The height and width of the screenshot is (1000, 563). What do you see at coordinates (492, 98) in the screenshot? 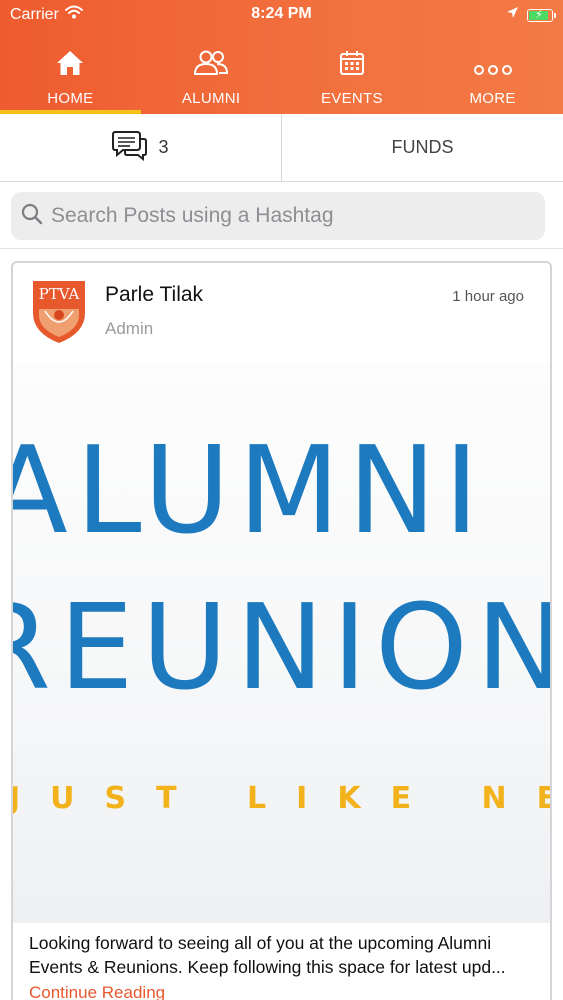
I see `nav-label-more: MORE` at bounding box center [492, 98].